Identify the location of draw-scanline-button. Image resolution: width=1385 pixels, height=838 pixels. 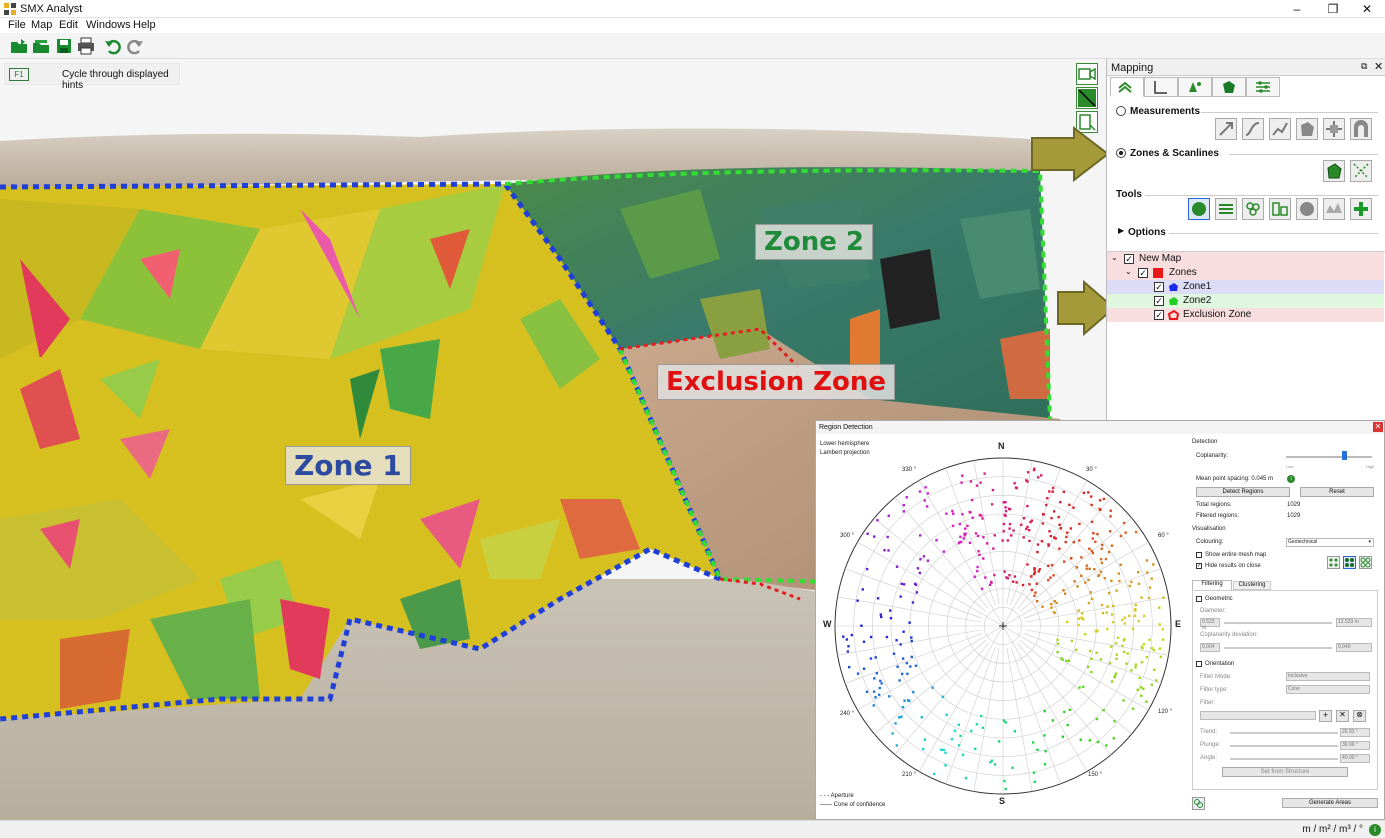
(1361, 171).